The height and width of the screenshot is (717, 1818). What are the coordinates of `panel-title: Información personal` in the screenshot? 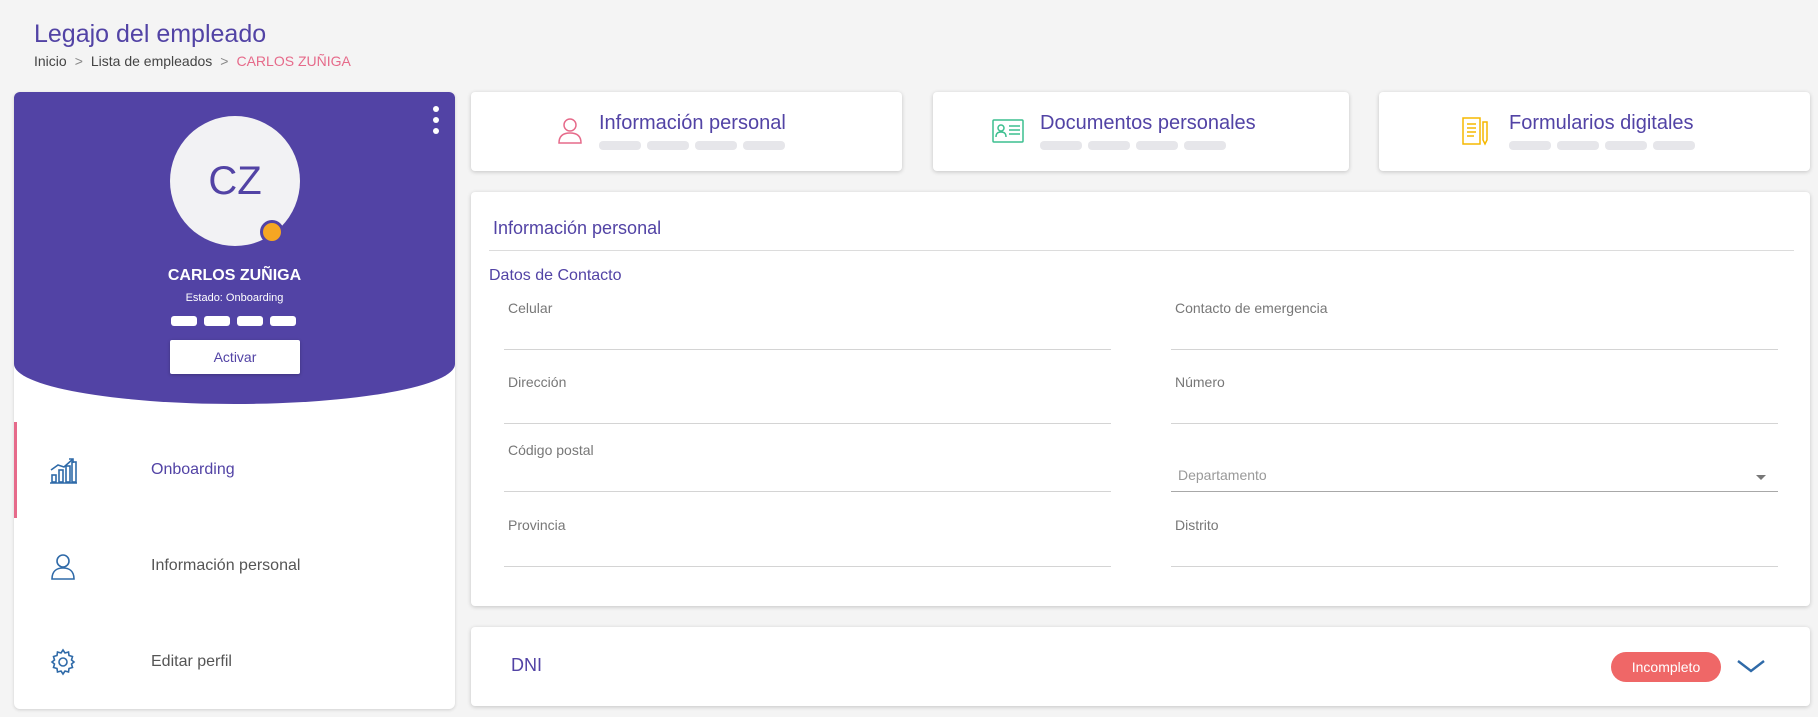 It's located at (577, 228).